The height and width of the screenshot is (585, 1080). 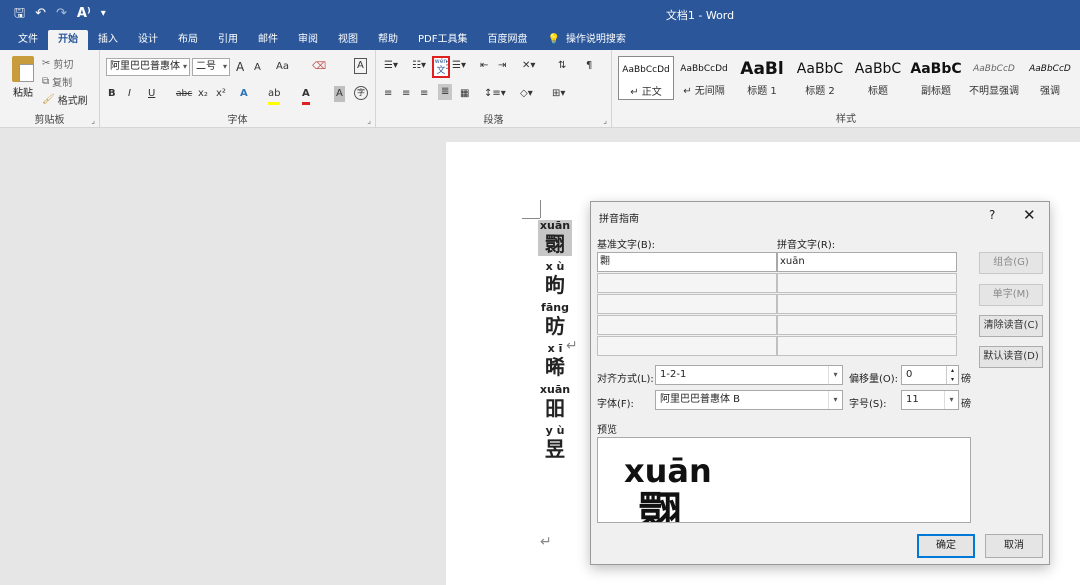 What do you see at coordinates (946, 546) in the screenshot?
I see `ok-button: 确定` at bounding box center [946, 546].